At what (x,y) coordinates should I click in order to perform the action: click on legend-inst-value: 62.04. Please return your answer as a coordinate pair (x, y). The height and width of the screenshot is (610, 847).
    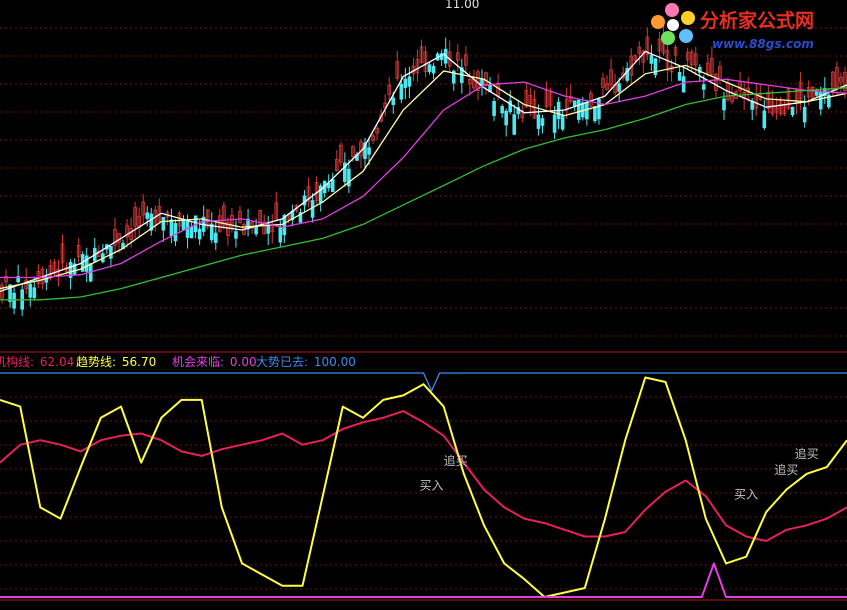
    Looking at the image, I should click on (57, 362).